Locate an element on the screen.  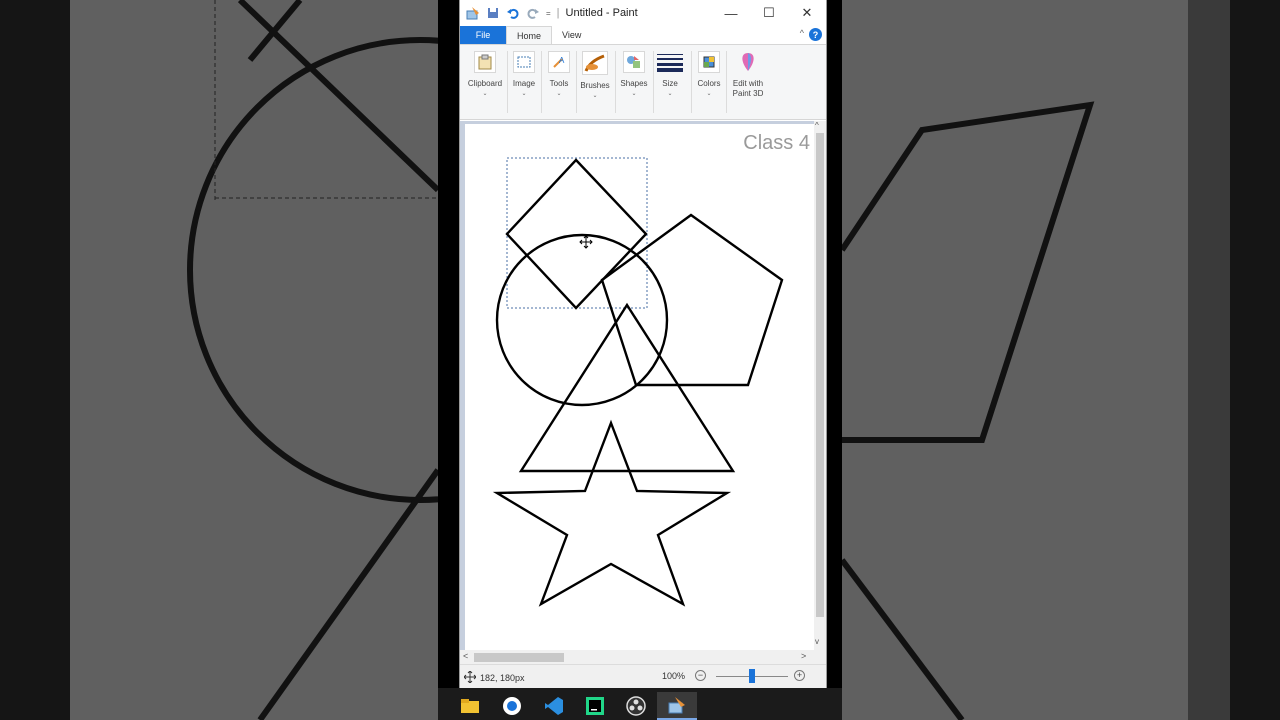
cursor-position: 182, 180px is located at coordinates (494, 677).